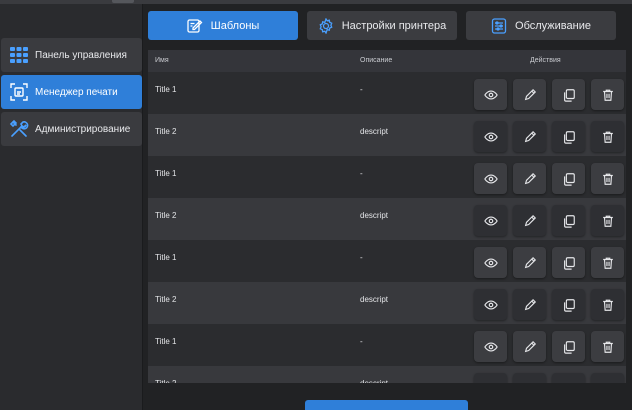 This screenshot has height=410, width=632. What do you see at coordinates (123, 1) in the screenshot?
I see `window-handle` at bounding box center [123, 1].